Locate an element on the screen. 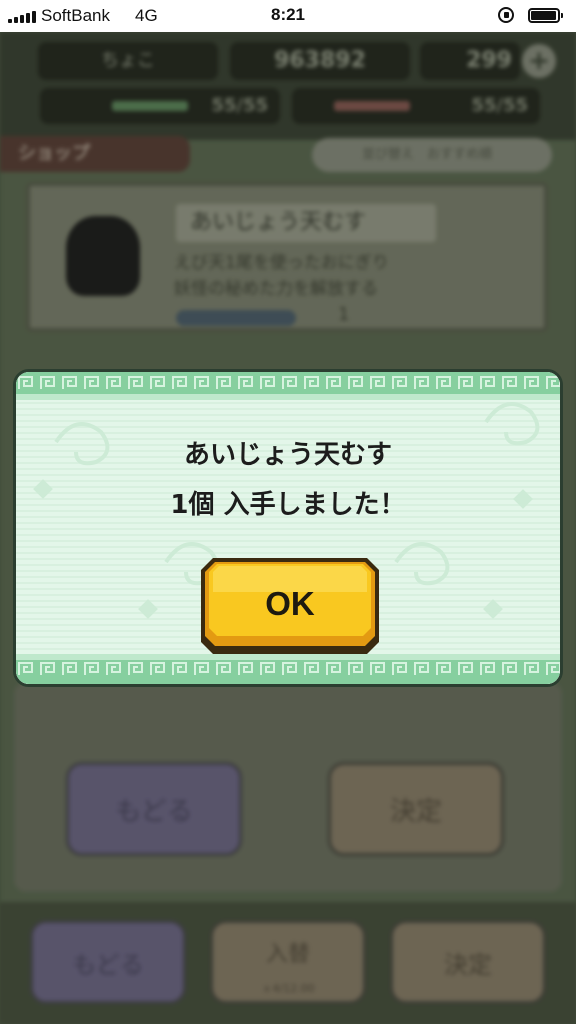 This screenshot has width=576, height=1024. ok-button-label: OK is located at coordinates (290, 603).